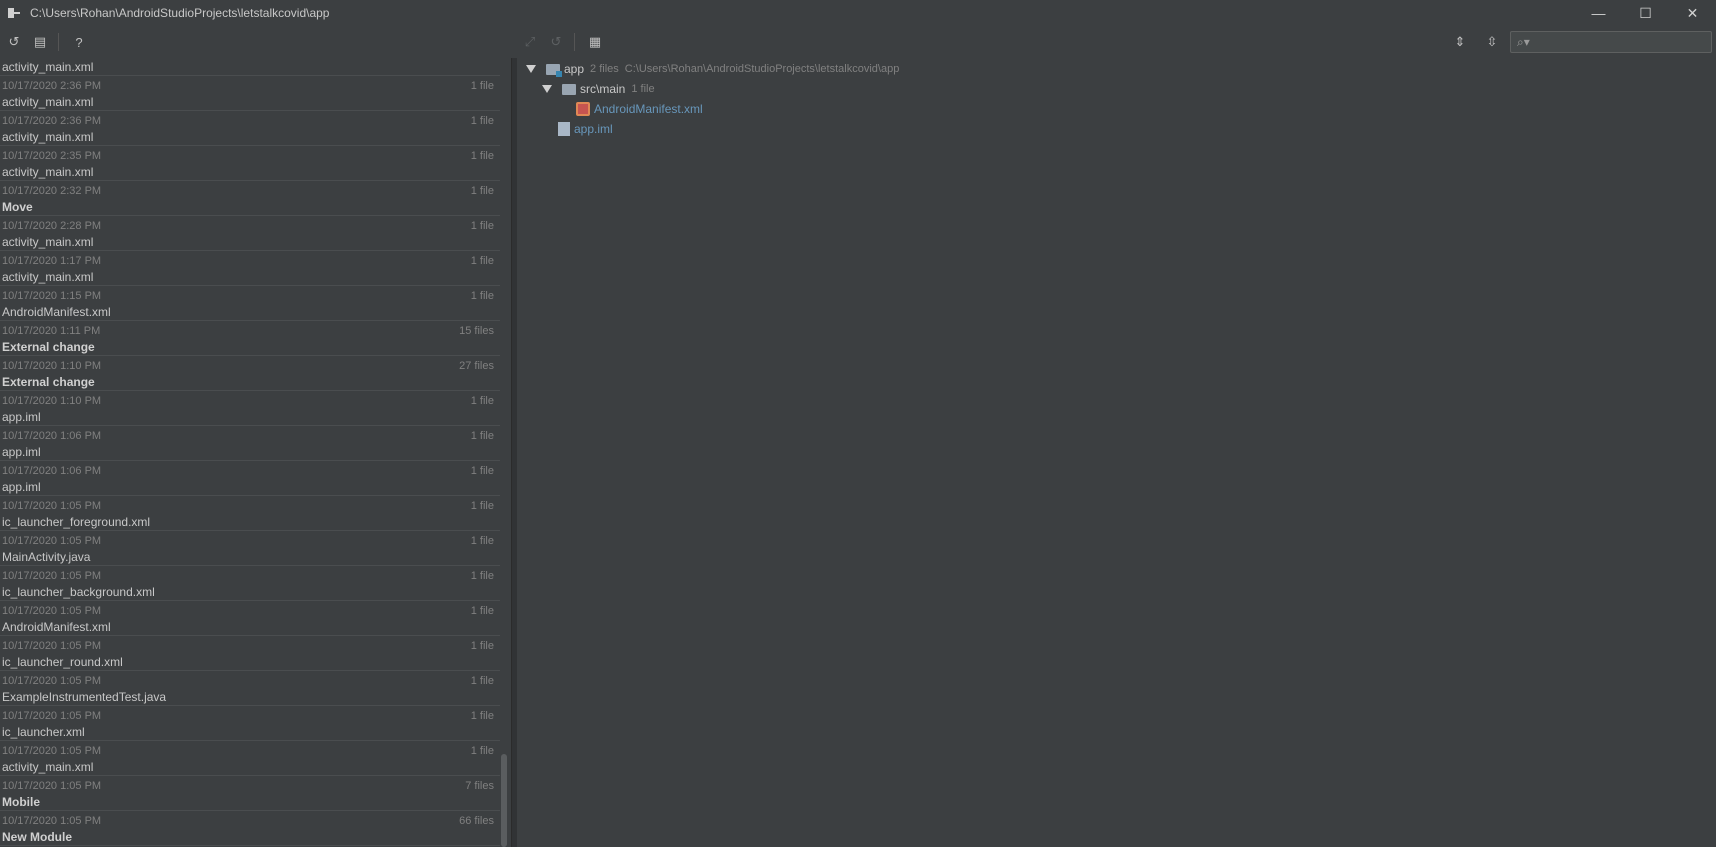 The image size is (1716, 847). I want to click on collapse-all-icon: ⇳, so click(1492, 42).